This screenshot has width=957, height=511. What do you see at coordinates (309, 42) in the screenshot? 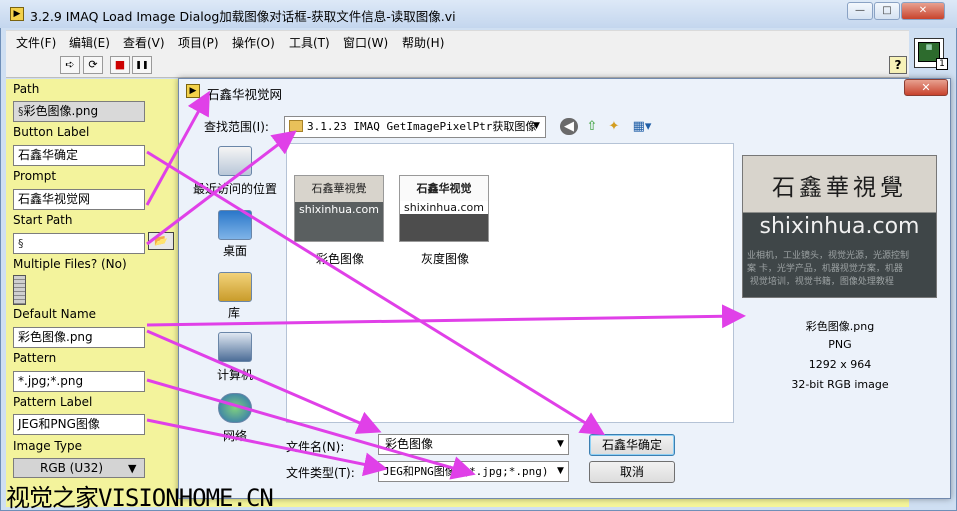
I see `menu-tools: 工具(T)` at bounding box center [309, 42].